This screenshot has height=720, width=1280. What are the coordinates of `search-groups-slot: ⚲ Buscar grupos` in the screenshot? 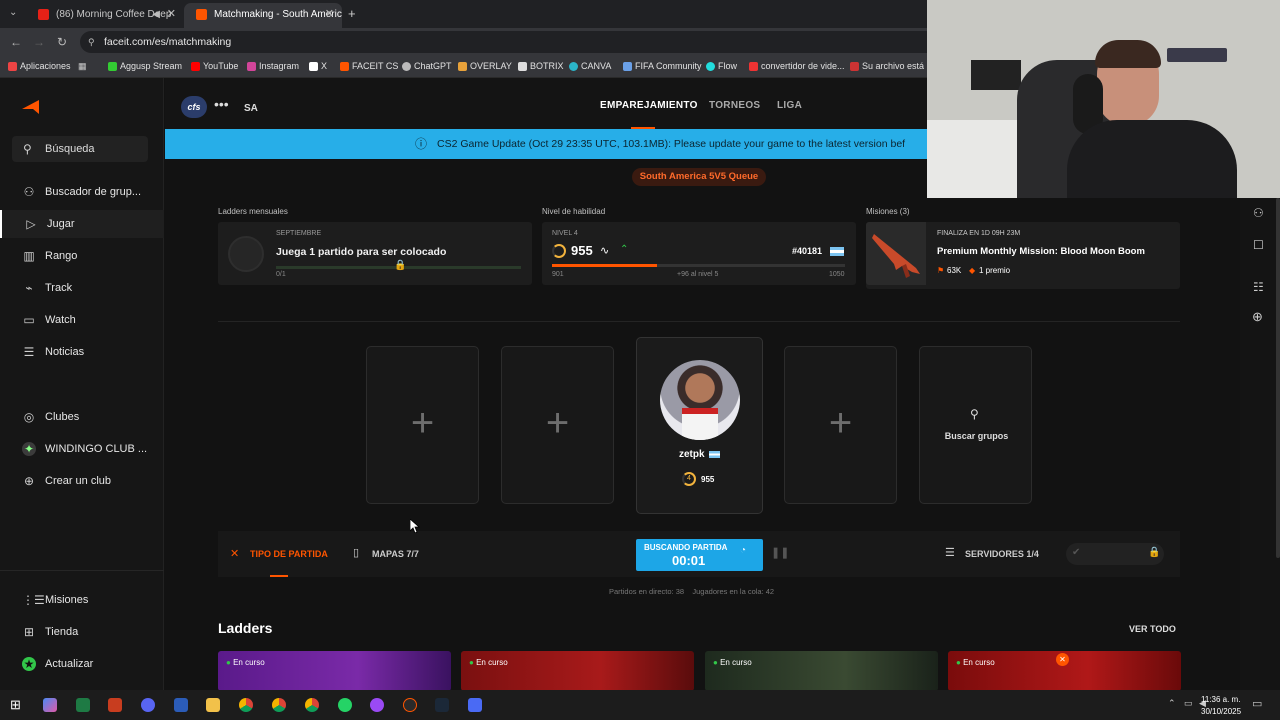 It's located at (975, 425).